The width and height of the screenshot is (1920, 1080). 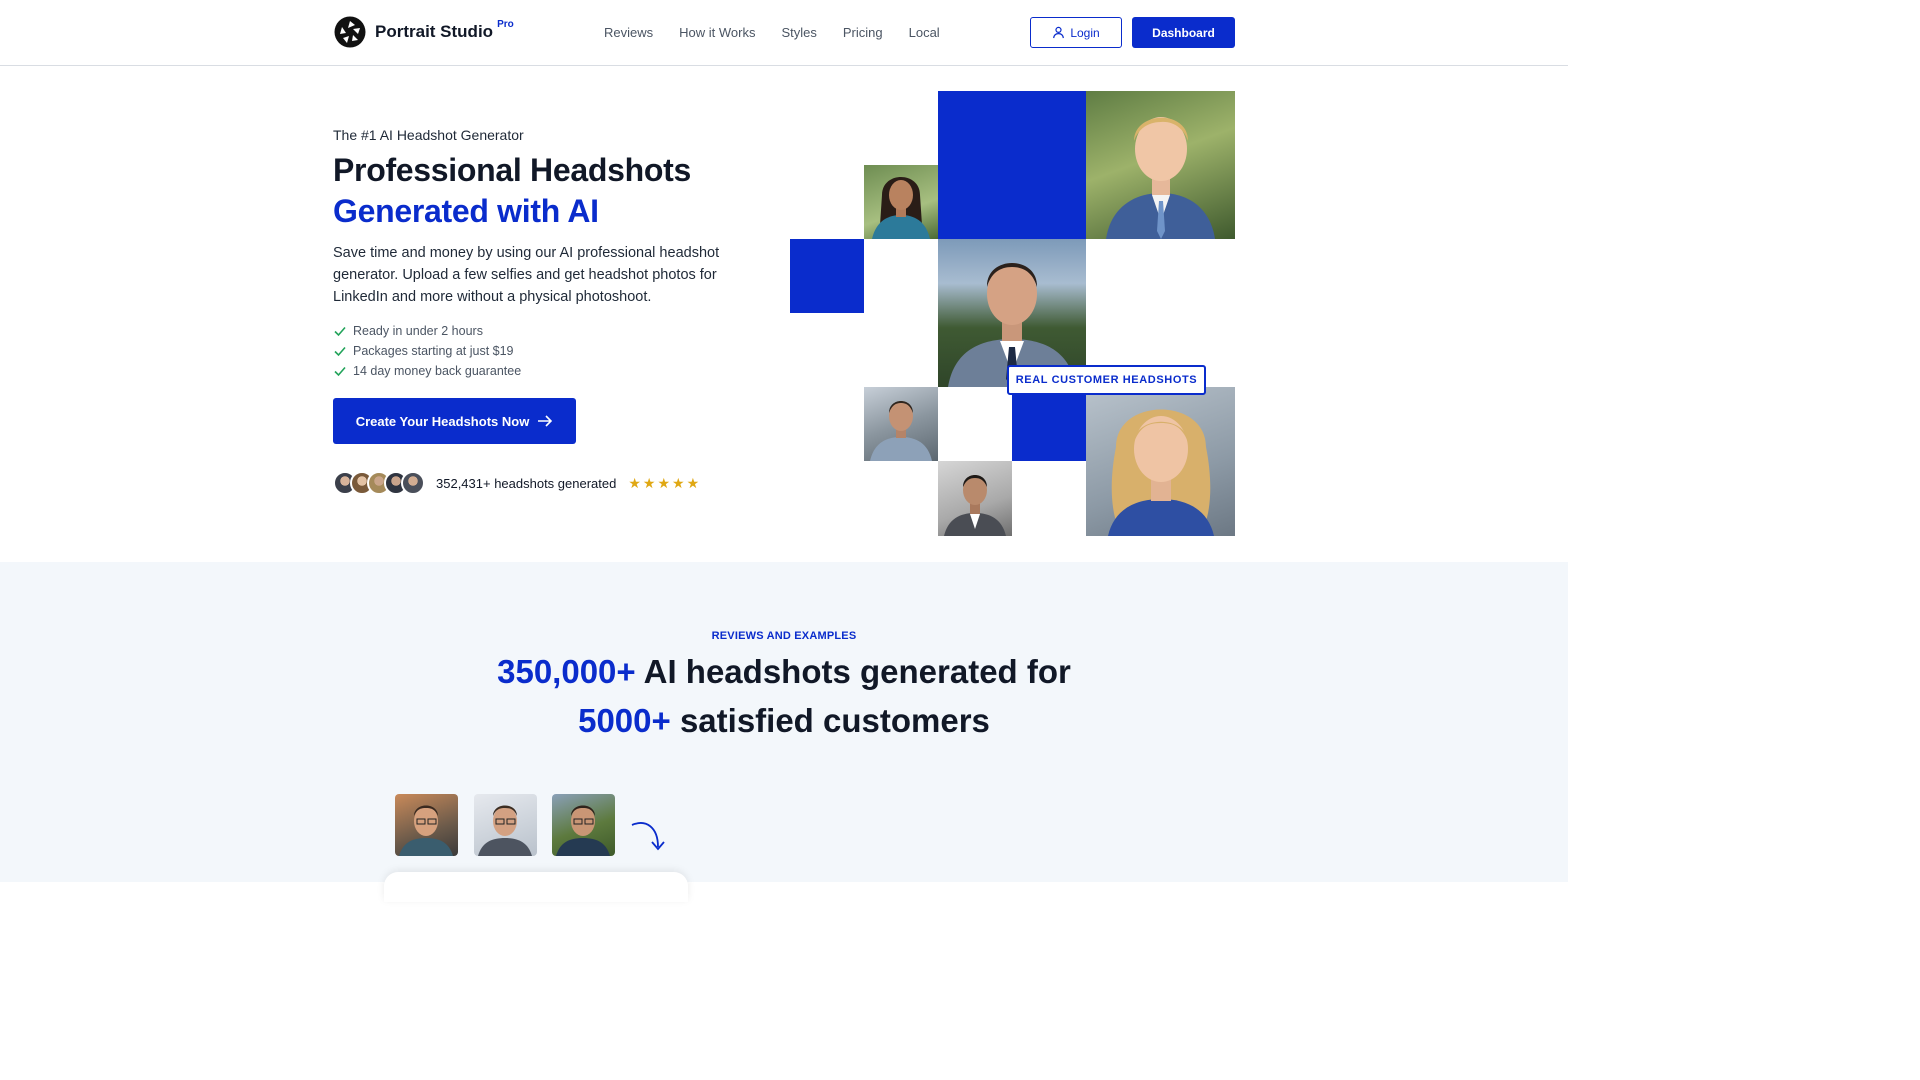 What do you see at coordinates (924, 32) in the screenshot?
I see `nav-local: Local` at bounding box center [924, 32].